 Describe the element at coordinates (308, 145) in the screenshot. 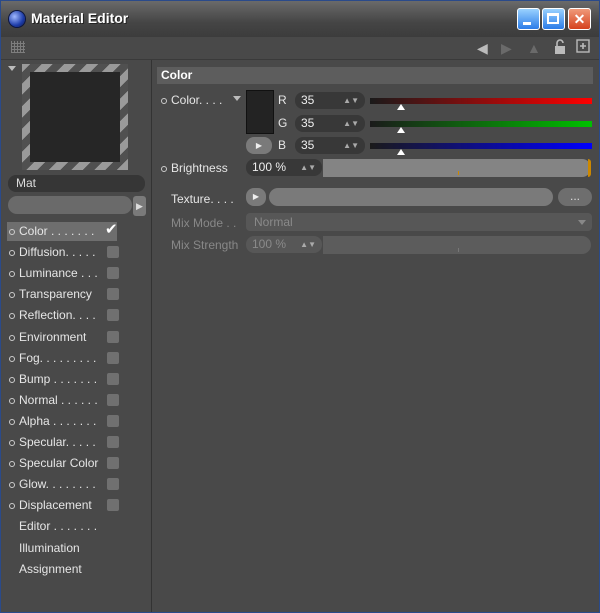

I see `b-value: 35` at that location.